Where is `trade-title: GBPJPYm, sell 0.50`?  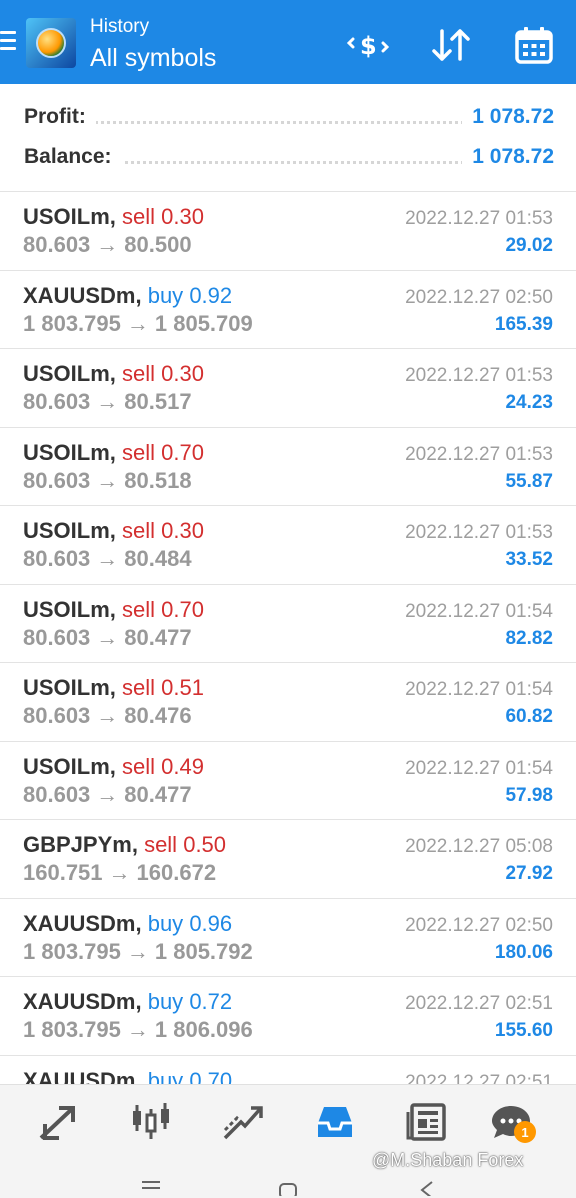 trade-title: GBPJPYm, sell 0.50 is located at coordinates (124, 845).